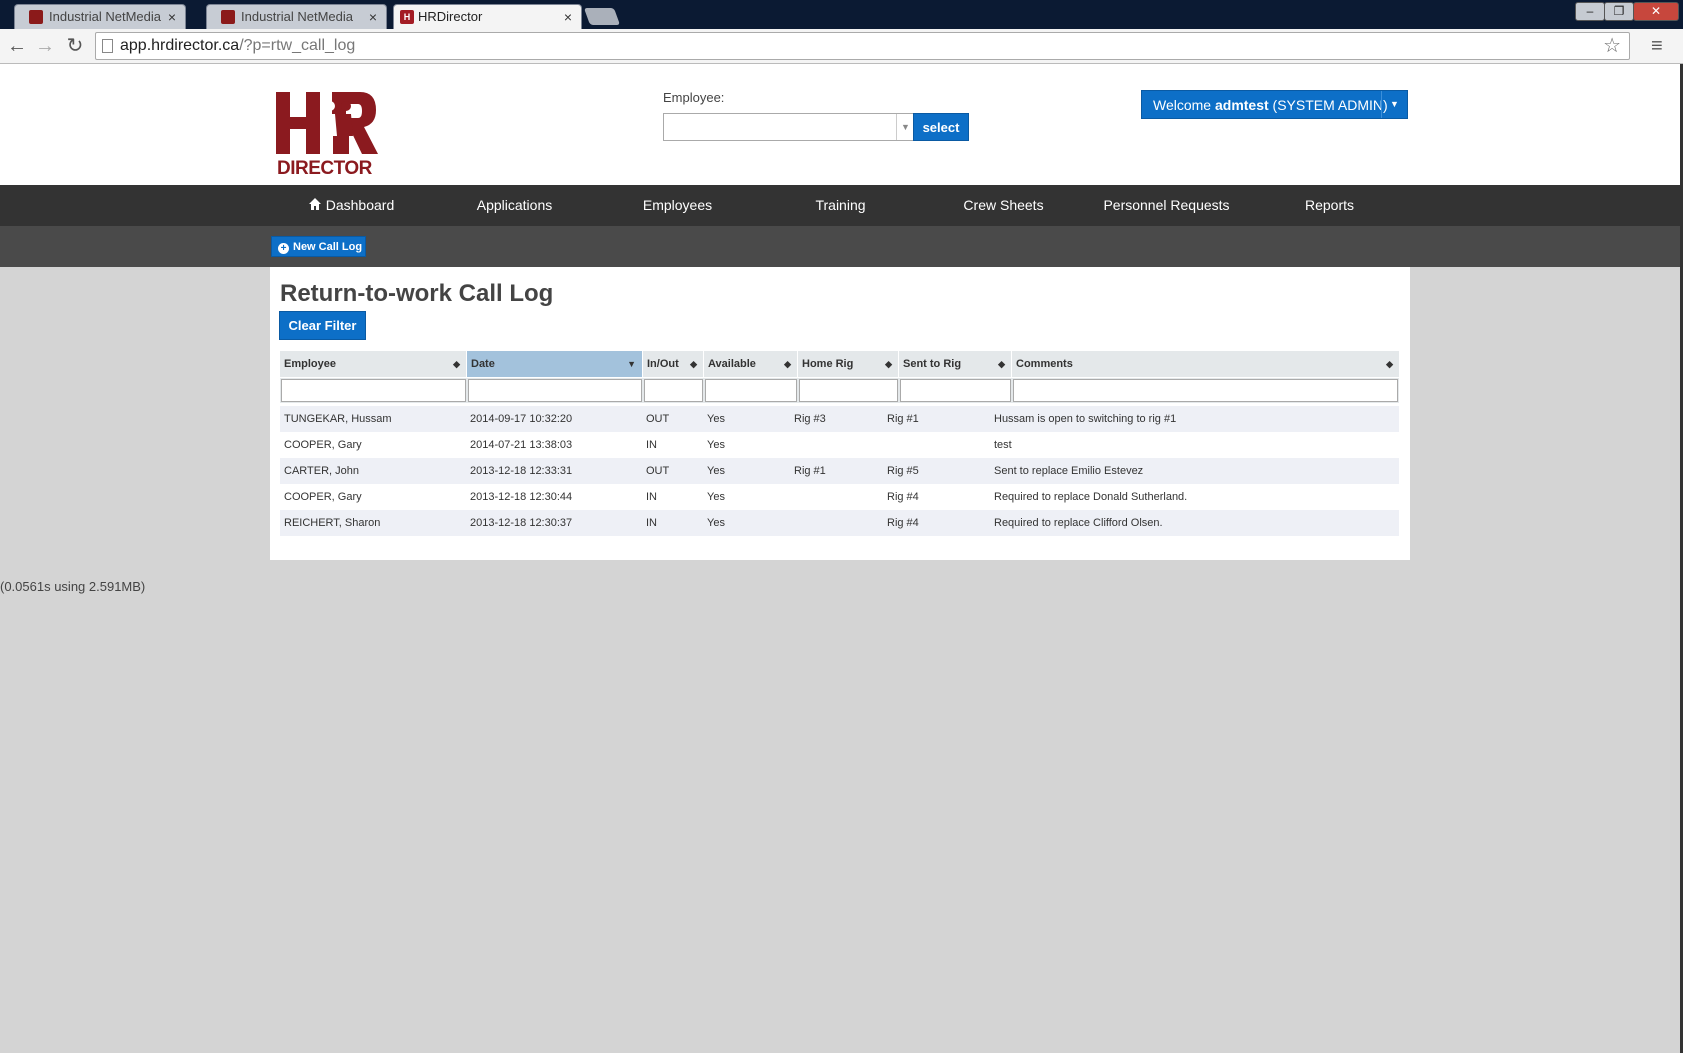  Describe the element at coordinates (1069, 471) in the screenshot. I see `cell-comments: Sent to replace Emilio Estevez` at that location.